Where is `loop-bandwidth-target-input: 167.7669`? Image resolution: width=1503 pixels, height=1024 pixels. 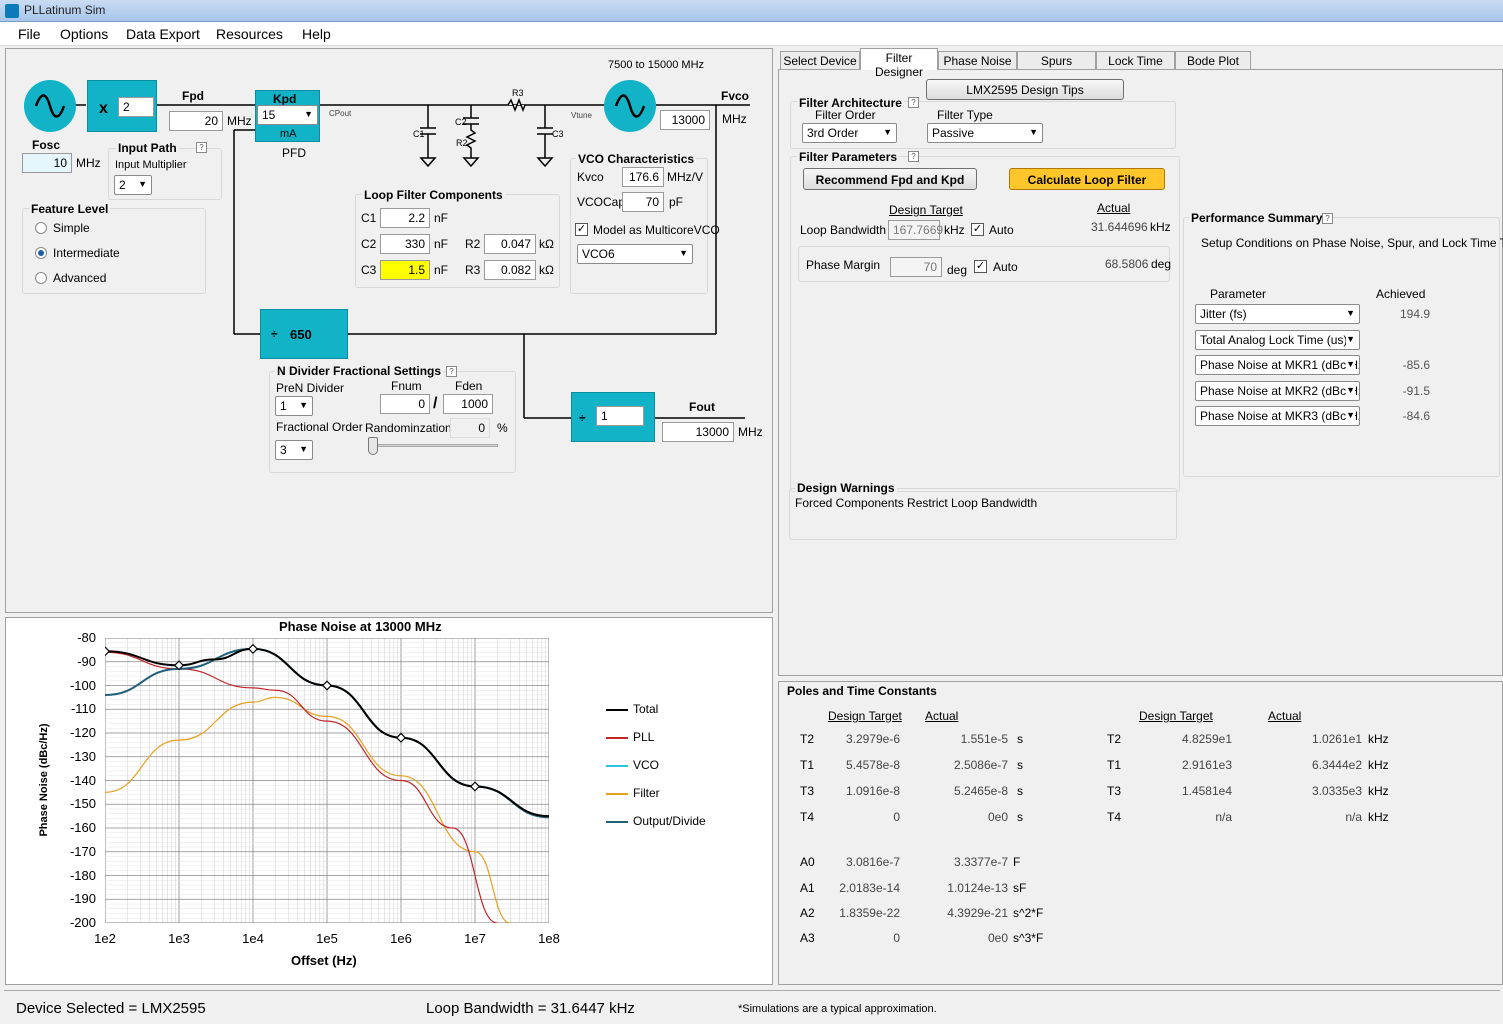
loop-bandwidth-target-input: 167.7669 is located at coordinates (915, 230).